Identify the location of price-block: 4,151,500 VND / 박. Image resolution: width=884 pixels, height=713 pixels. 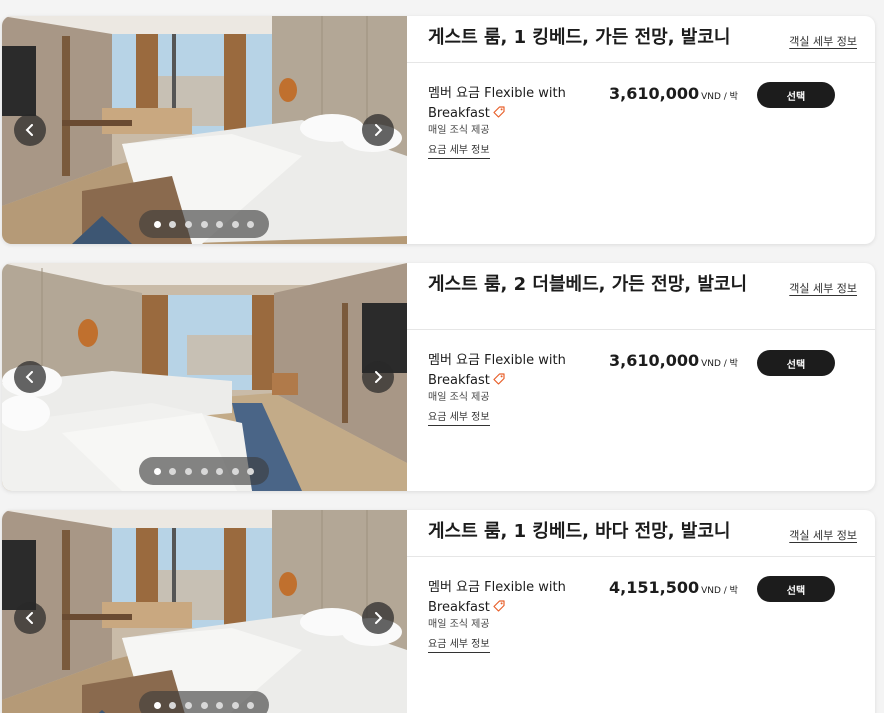
(673, 587).